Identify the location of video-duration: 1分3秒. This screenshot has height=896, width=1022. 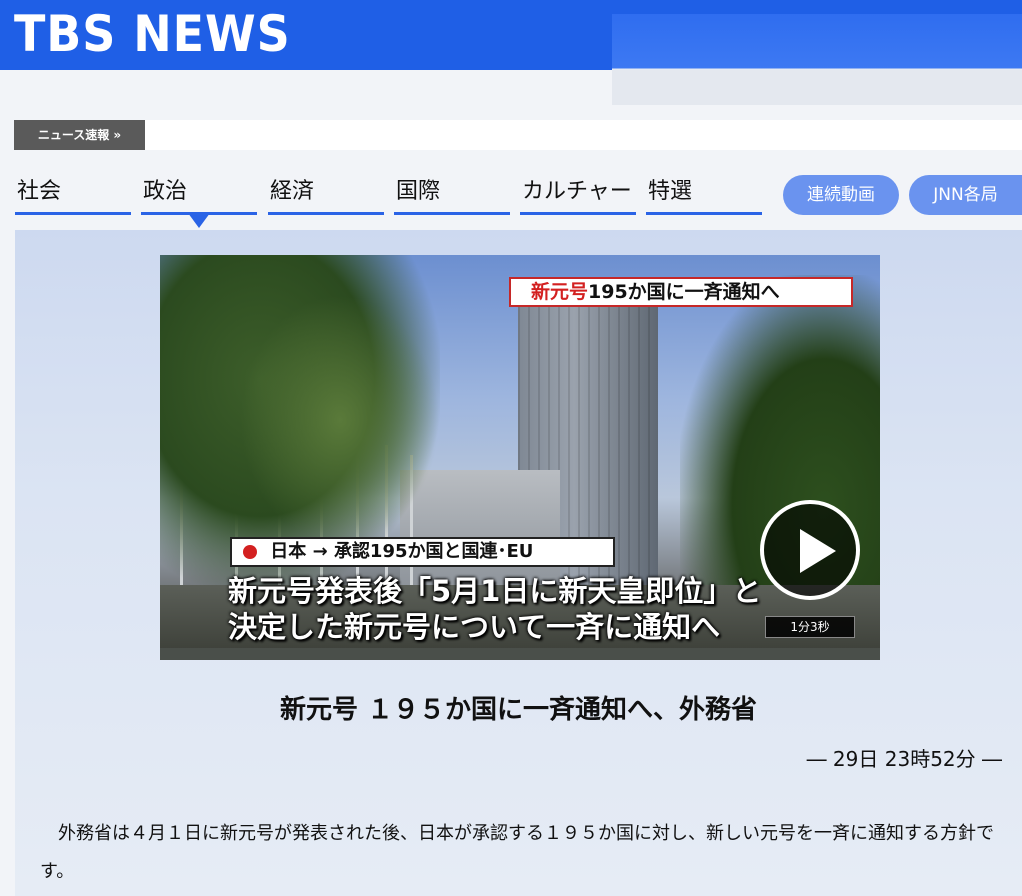
(810, 627).